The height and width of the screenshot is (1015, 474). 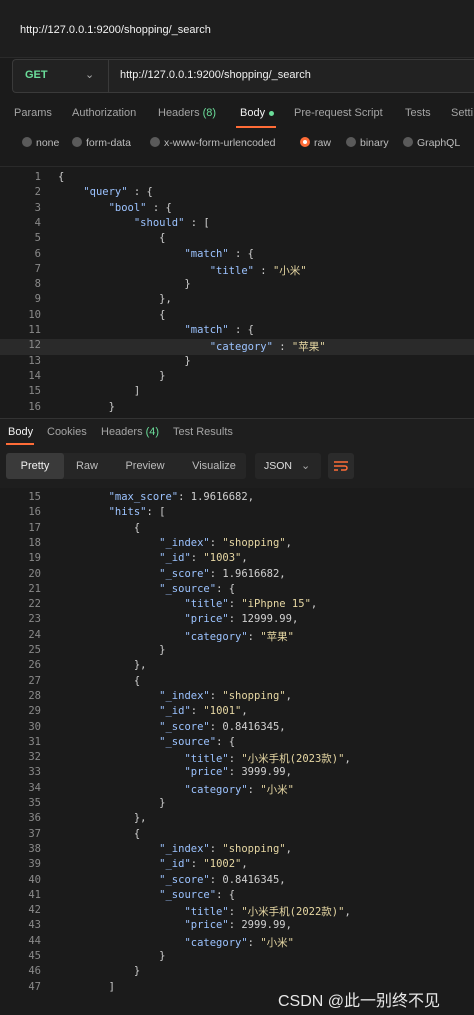 What do you see at coordinates (237, 575) in the screenshot?
I see `response-code-line: 20 "_score": 1.9616682,` at bounding box center [237, 575].